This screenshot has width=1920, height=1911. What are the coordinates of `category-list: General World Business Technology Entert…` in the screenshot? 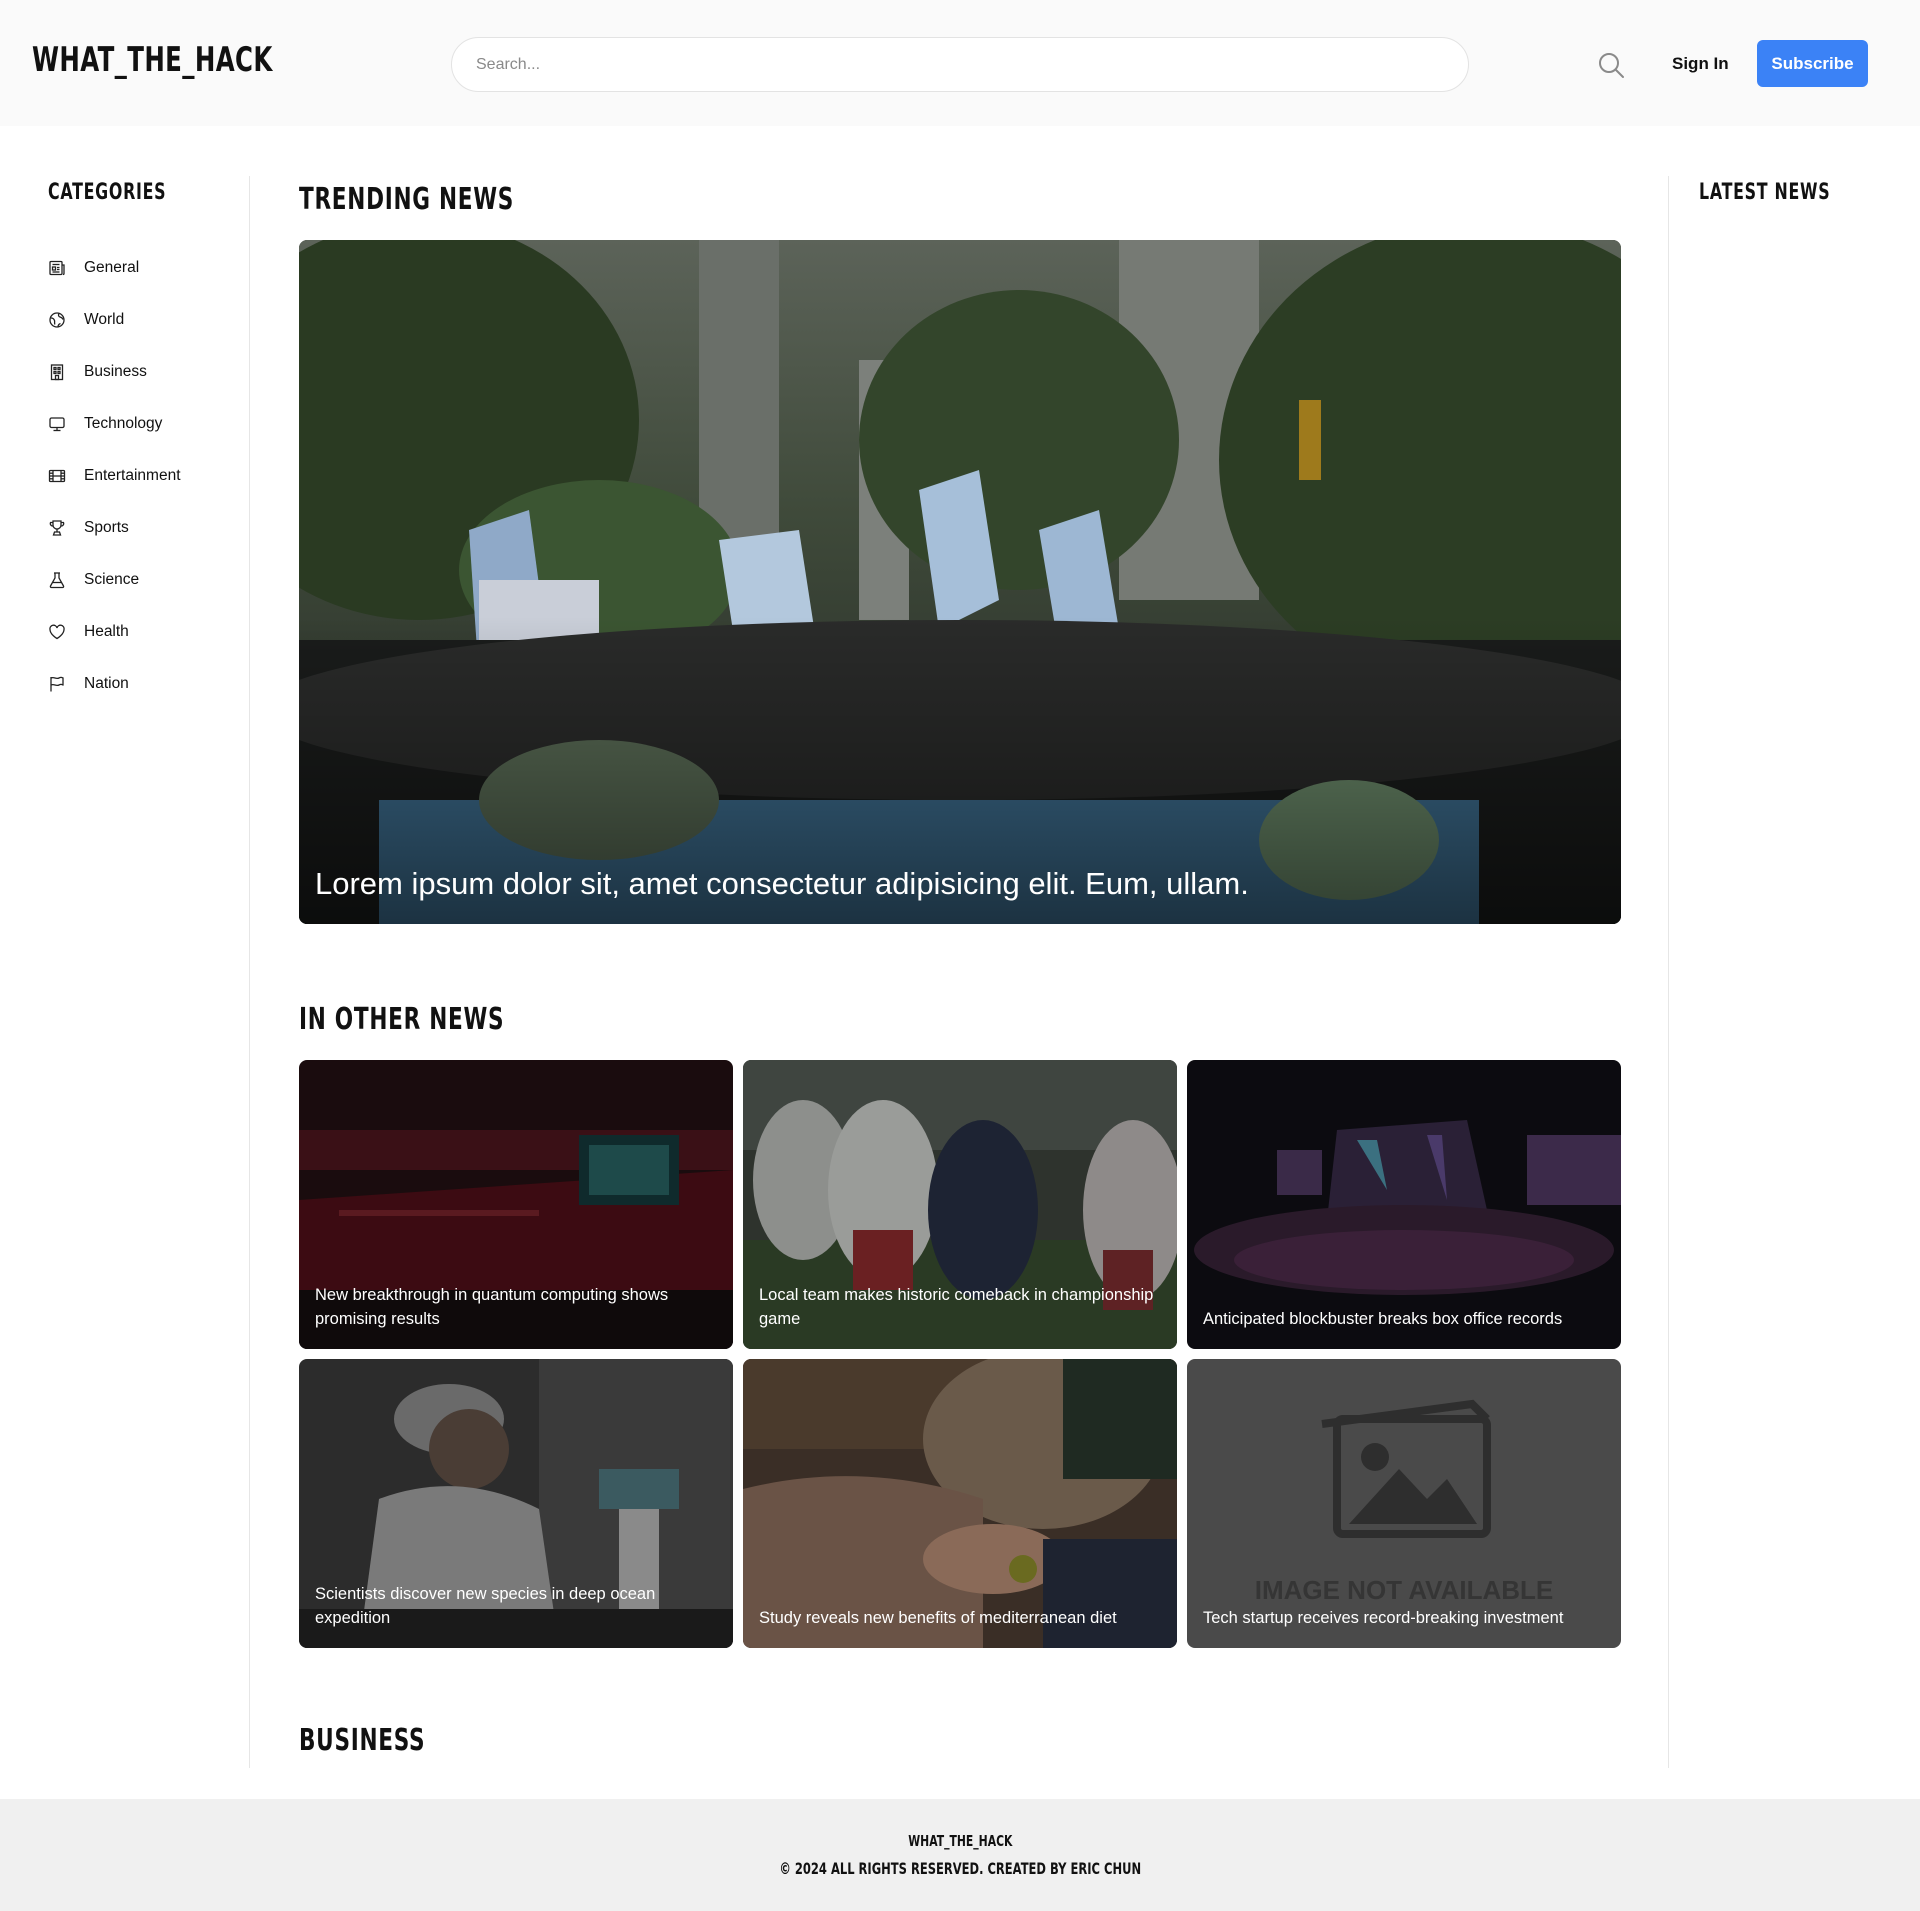 It's located at (114, 476).